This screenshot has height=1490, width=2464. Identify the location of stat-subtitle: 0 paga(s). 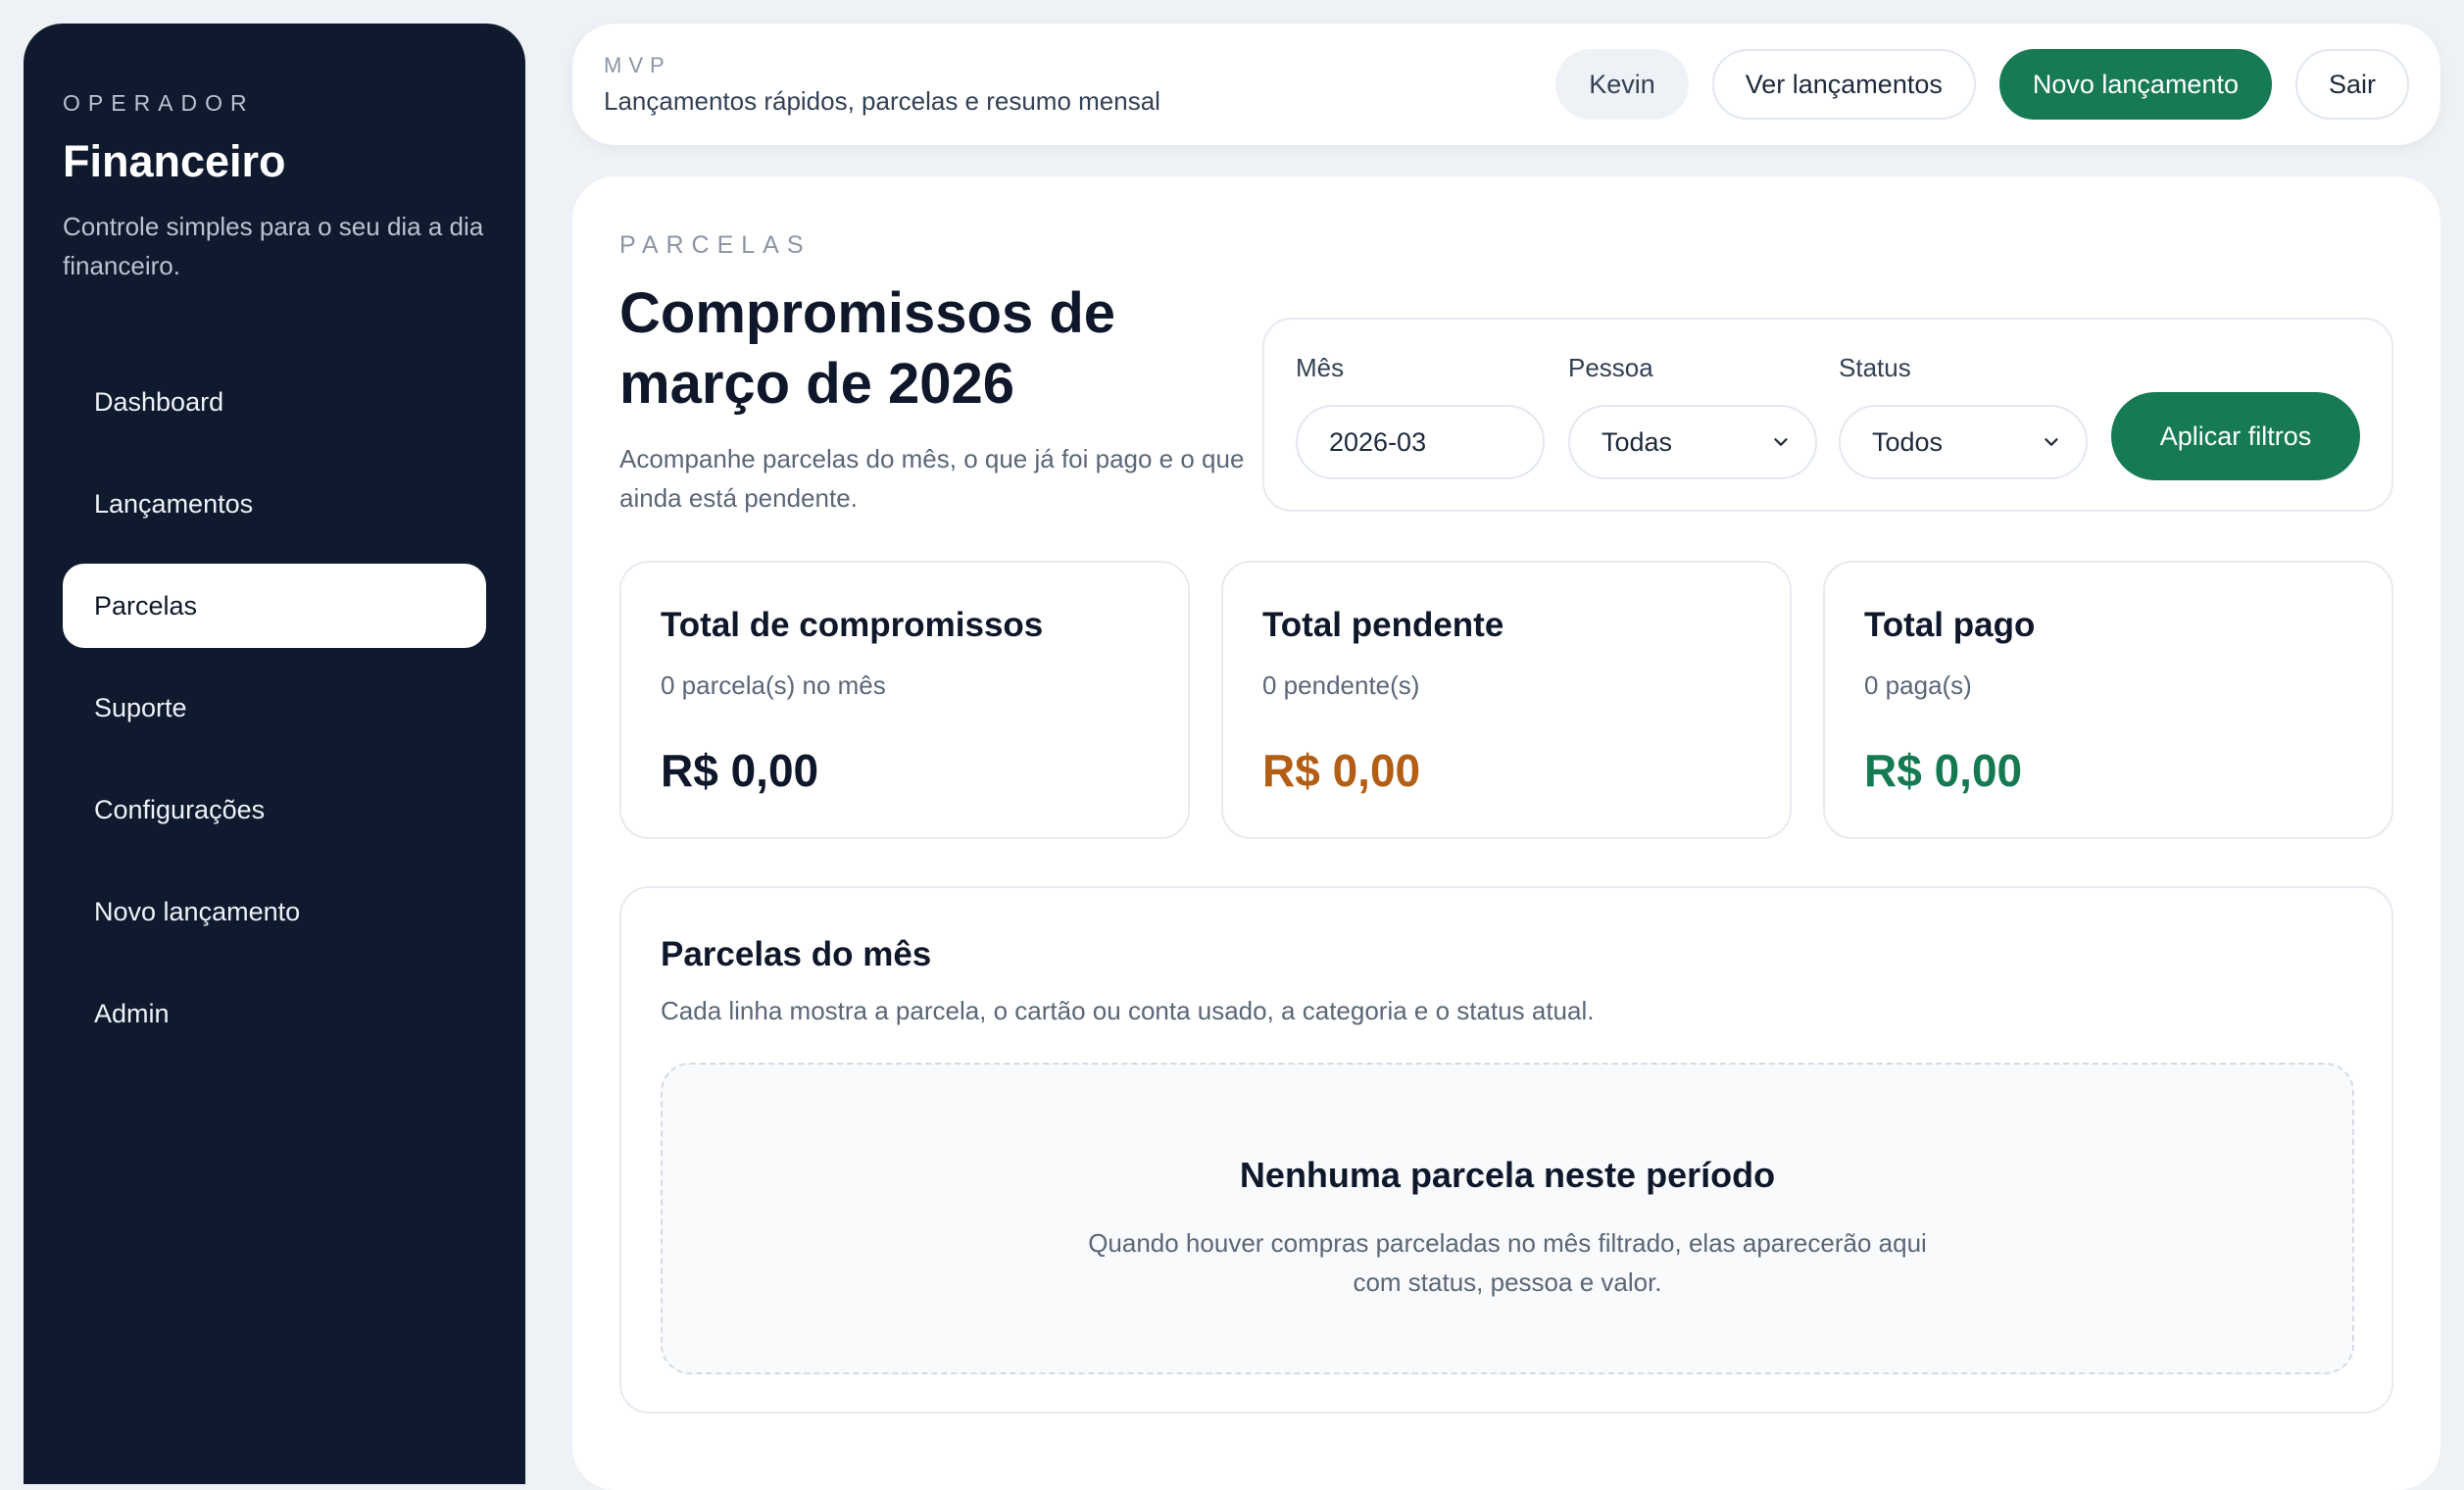
(1918, 685).